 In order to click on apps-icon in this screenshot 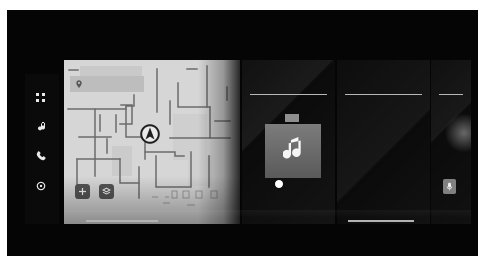, I will do `click(41, 98)`.